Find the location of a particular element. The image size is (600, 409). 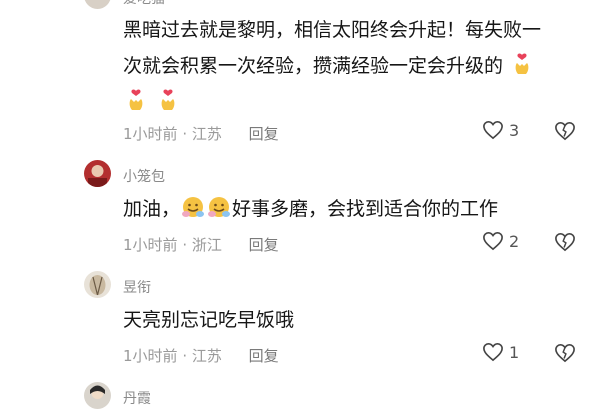

like-button: 3 is located at coordinates (500, 130).